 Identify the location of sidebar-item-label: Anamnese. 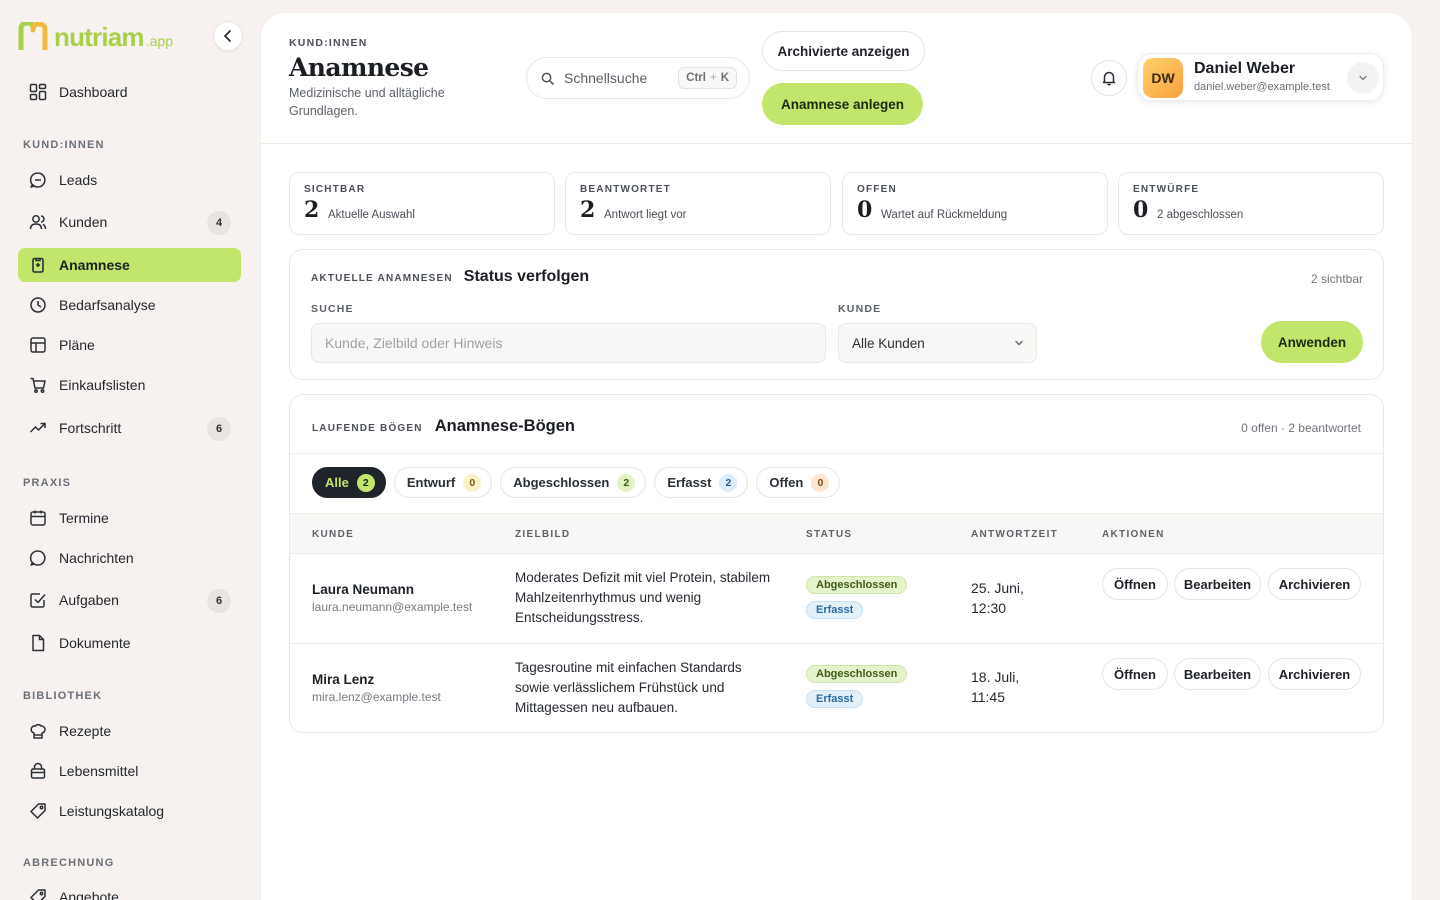
(94, 265).